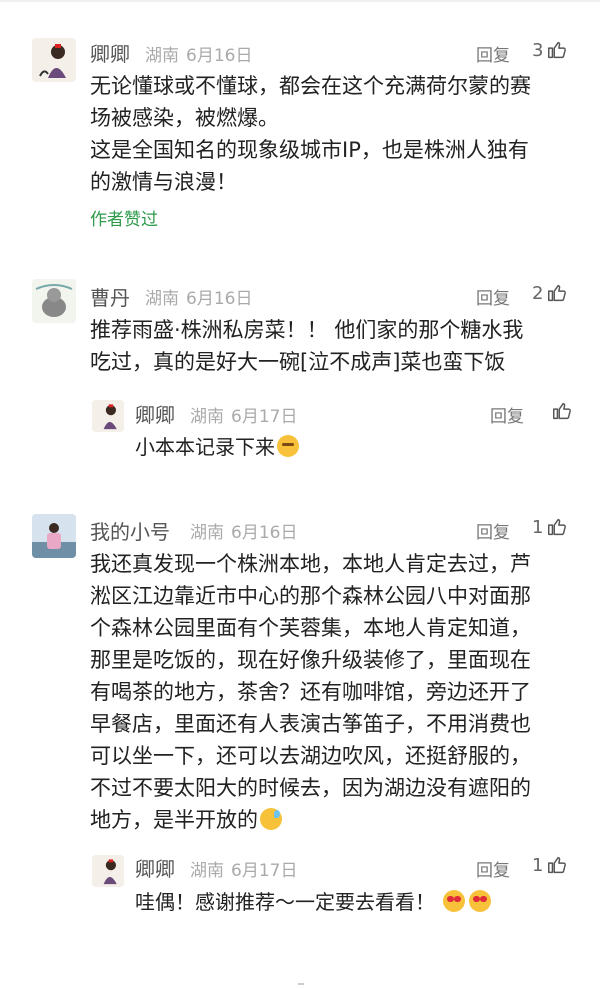 This screenshot has width=600, height=989. Describe the element at coordinates (288, 446) in the screenshot. I see `thinking-face-icon` at that location.